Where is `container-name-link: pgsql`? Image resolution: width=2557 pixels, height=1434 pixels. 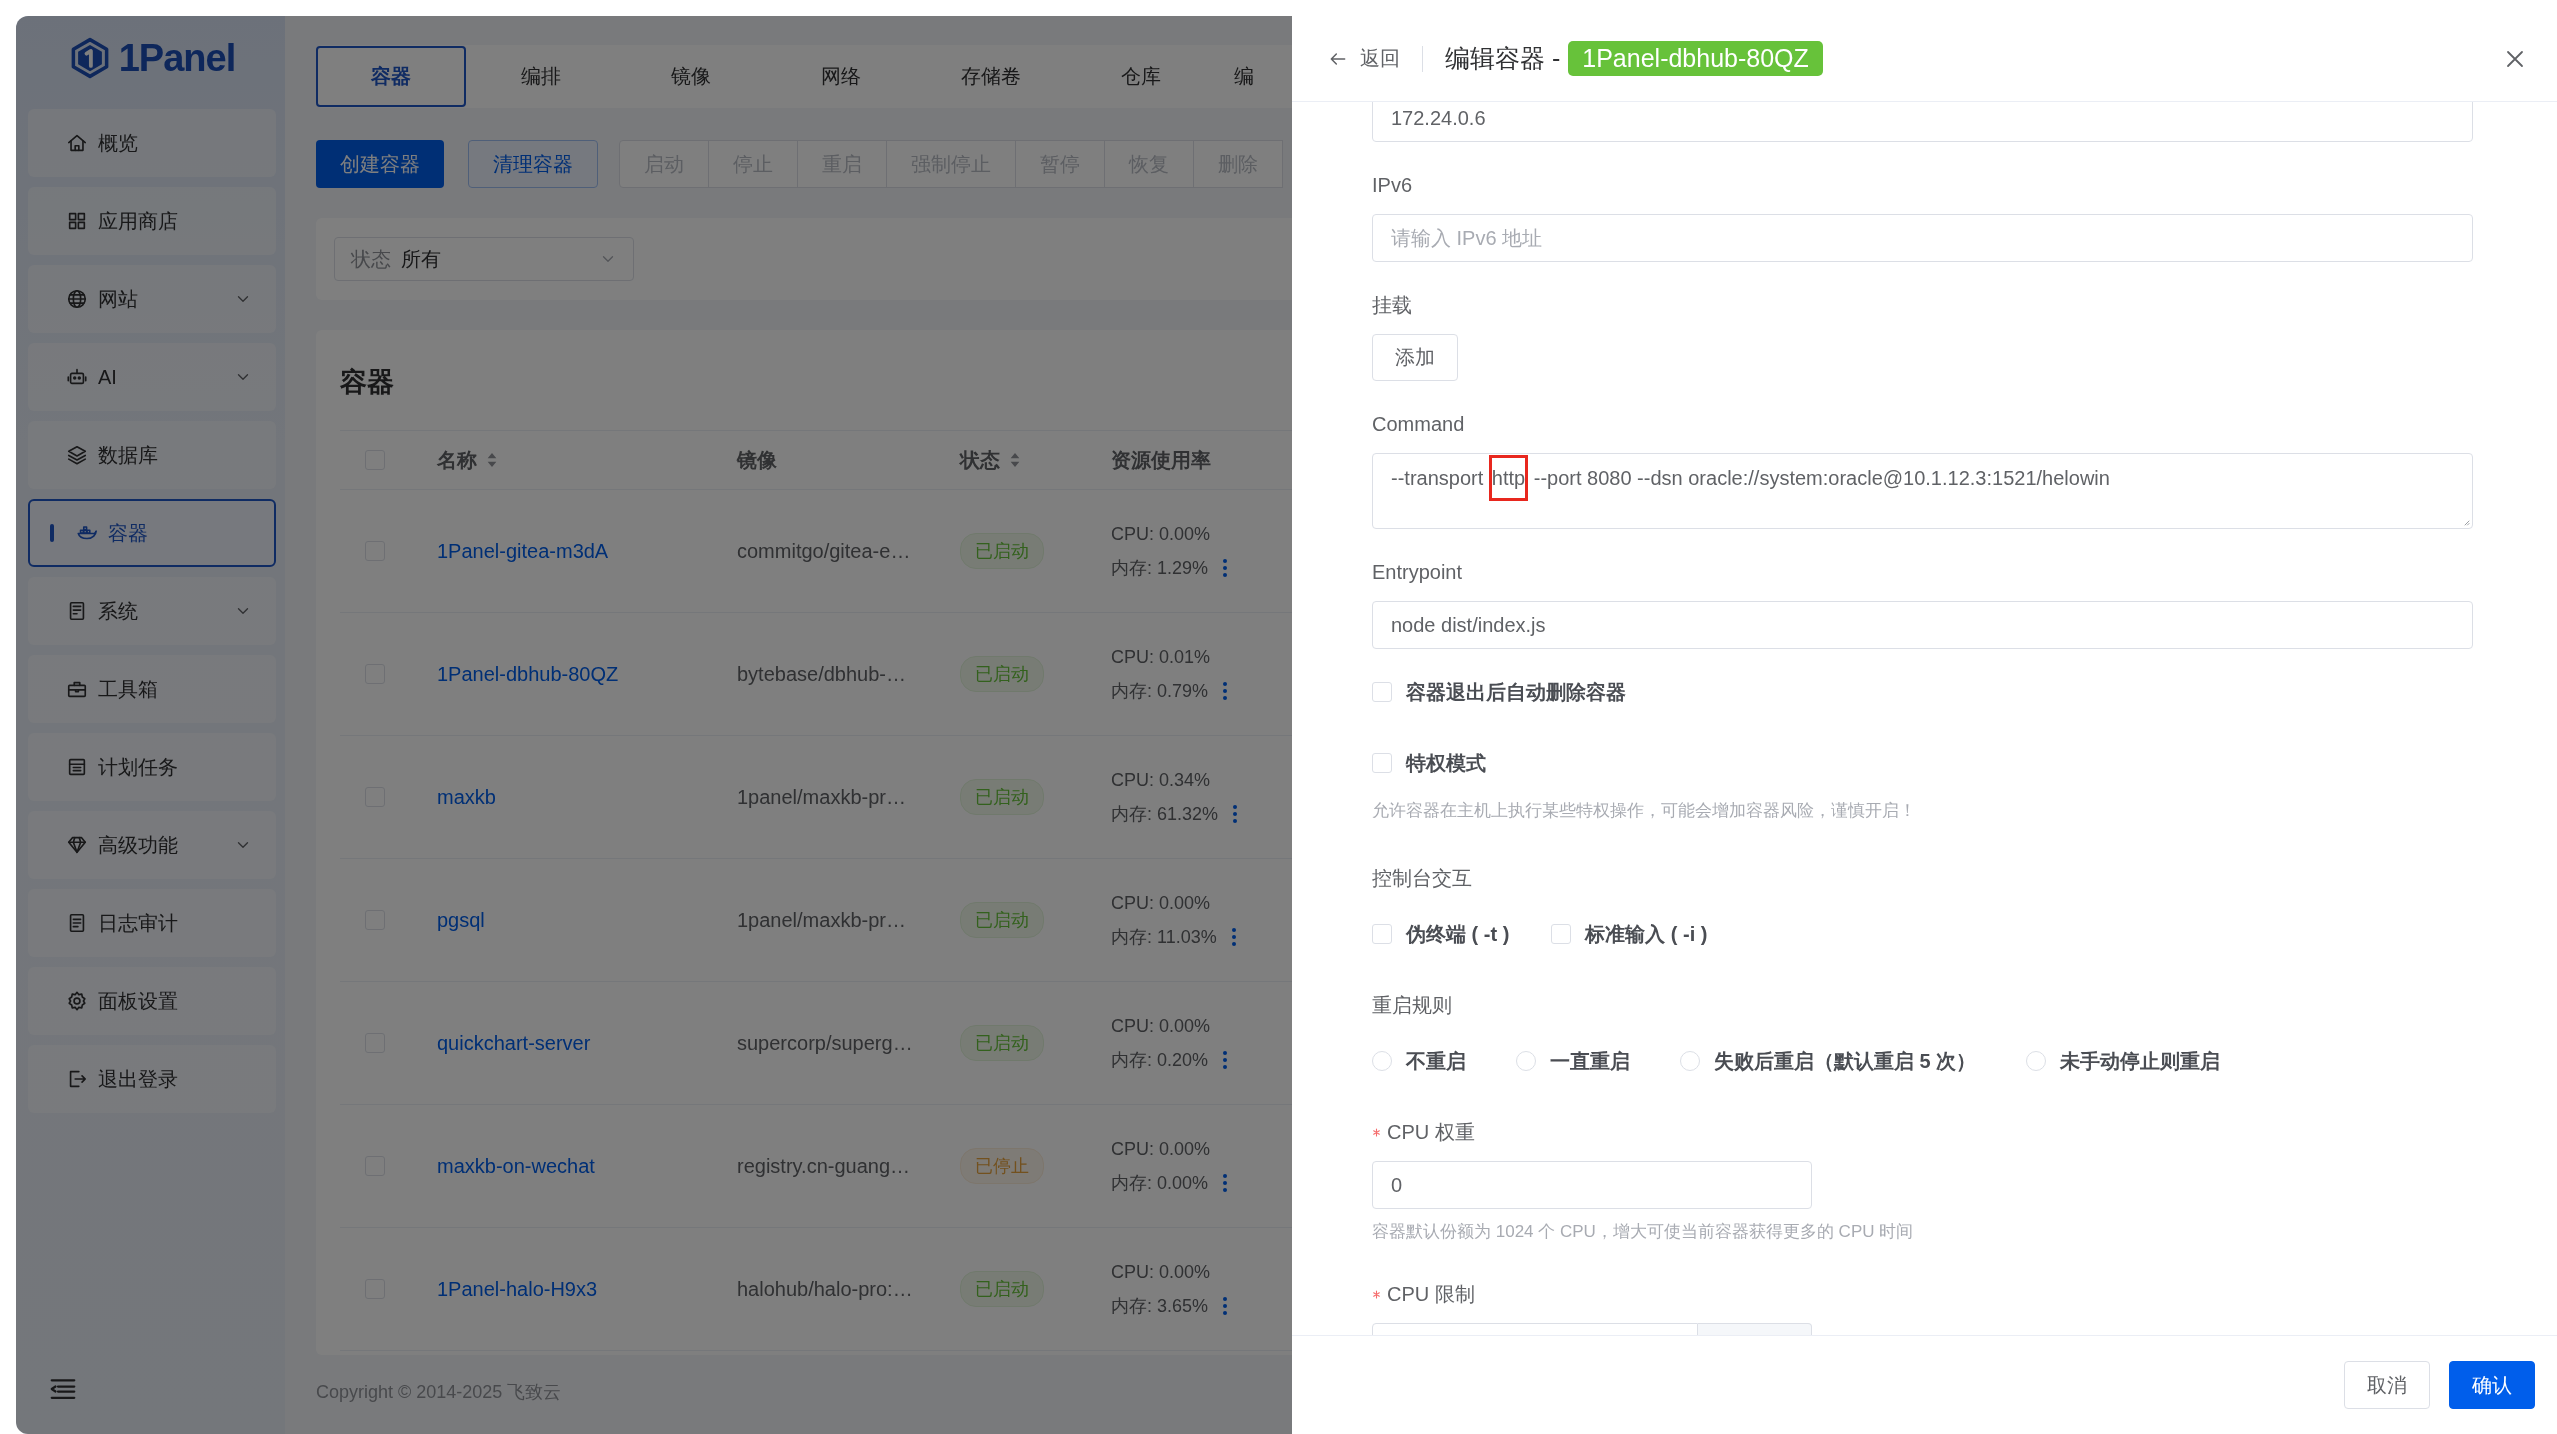
container-name-link: pgsql is located at coordinates (461, 919).